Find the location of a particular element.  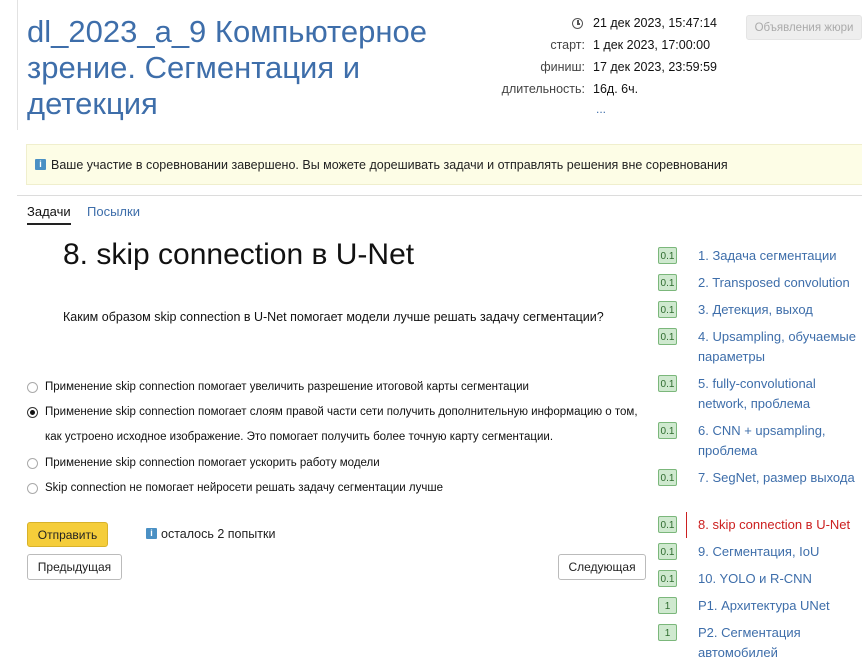

finish-row: финиш: 17 дек 2023, 23:59:59 is located at coordinates (610, 69).